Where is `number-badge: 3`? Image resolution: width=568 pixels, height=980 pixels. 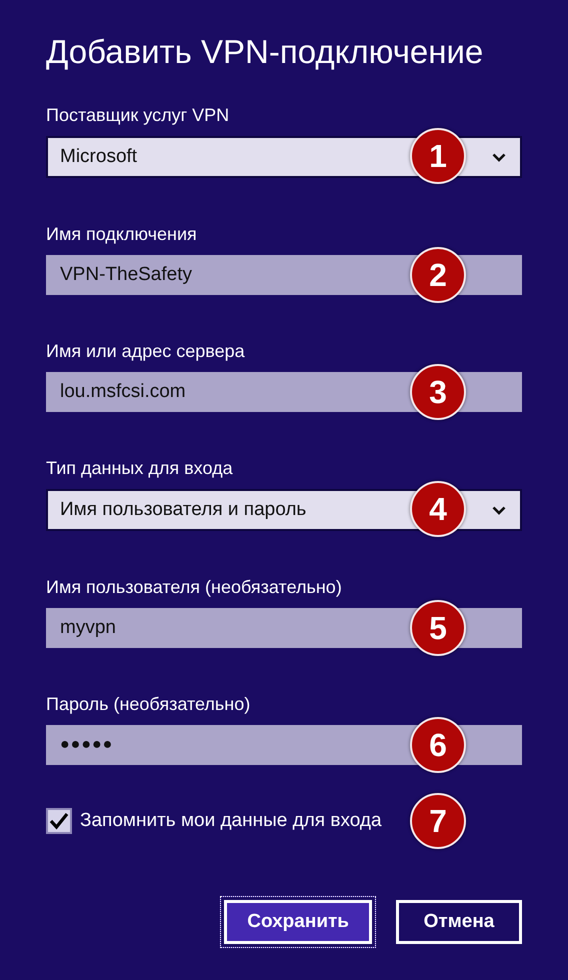
number-badge: 3 is located at coordinates (438, 392).